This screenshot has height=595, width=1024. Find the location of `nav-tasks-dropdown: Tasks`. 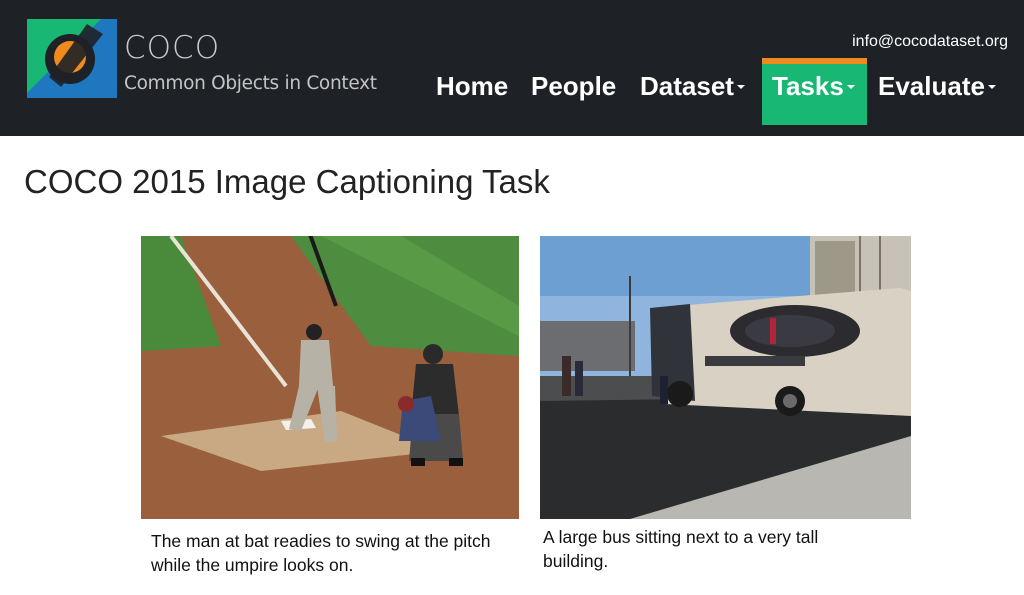

nav-tasks-dropdown: Tasks is located at coordinates (814, 91).